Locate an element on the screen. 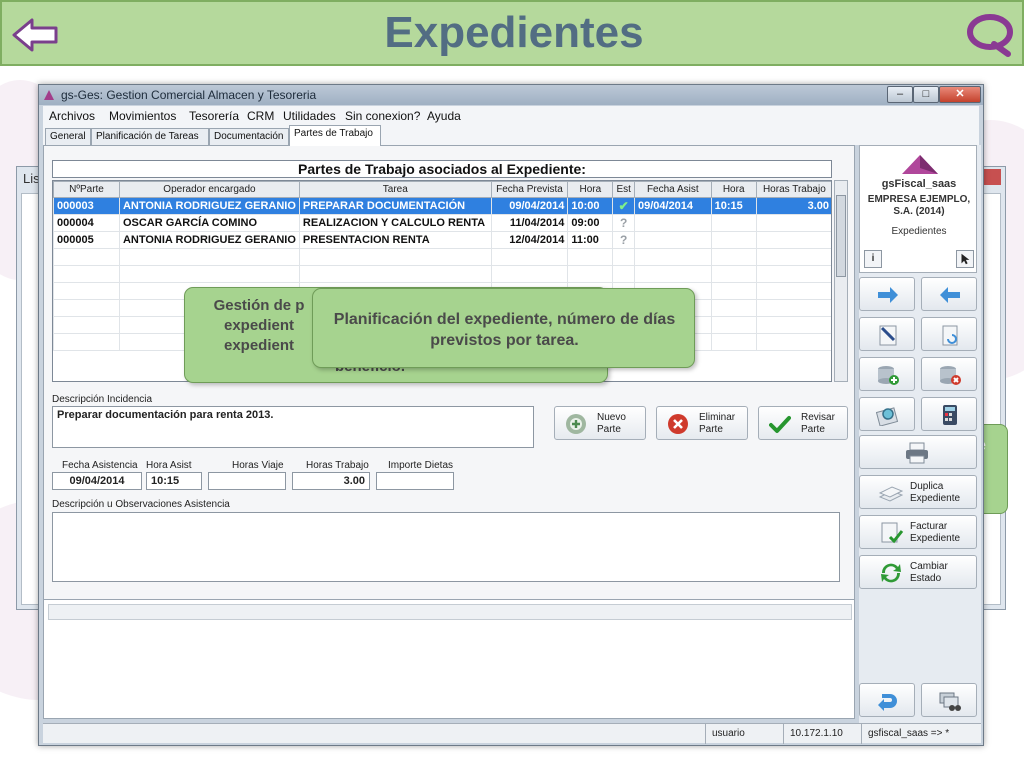 The image size is (1024, 768). cell-tarea: PRESENTACION RENTA is located at coordinates (395, 240).